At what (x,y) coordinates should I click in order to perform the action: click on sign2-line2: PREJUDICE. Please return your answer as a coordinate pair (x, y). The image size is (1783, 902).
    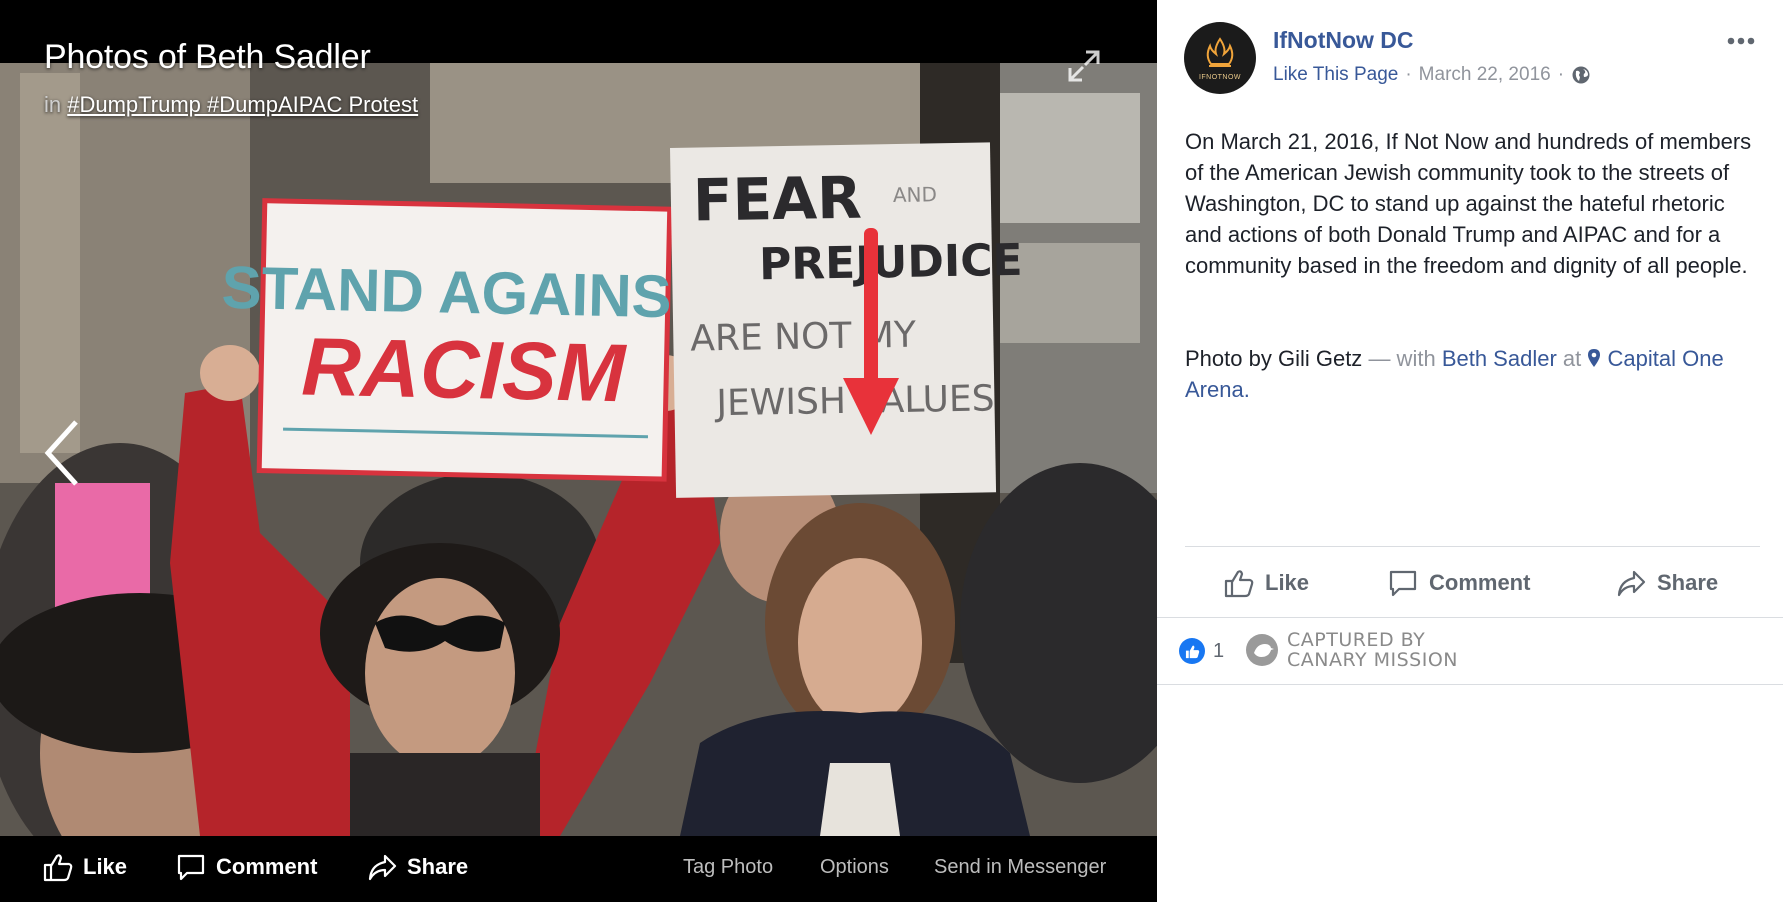
    Looking at the image, I should click on (891, 263).